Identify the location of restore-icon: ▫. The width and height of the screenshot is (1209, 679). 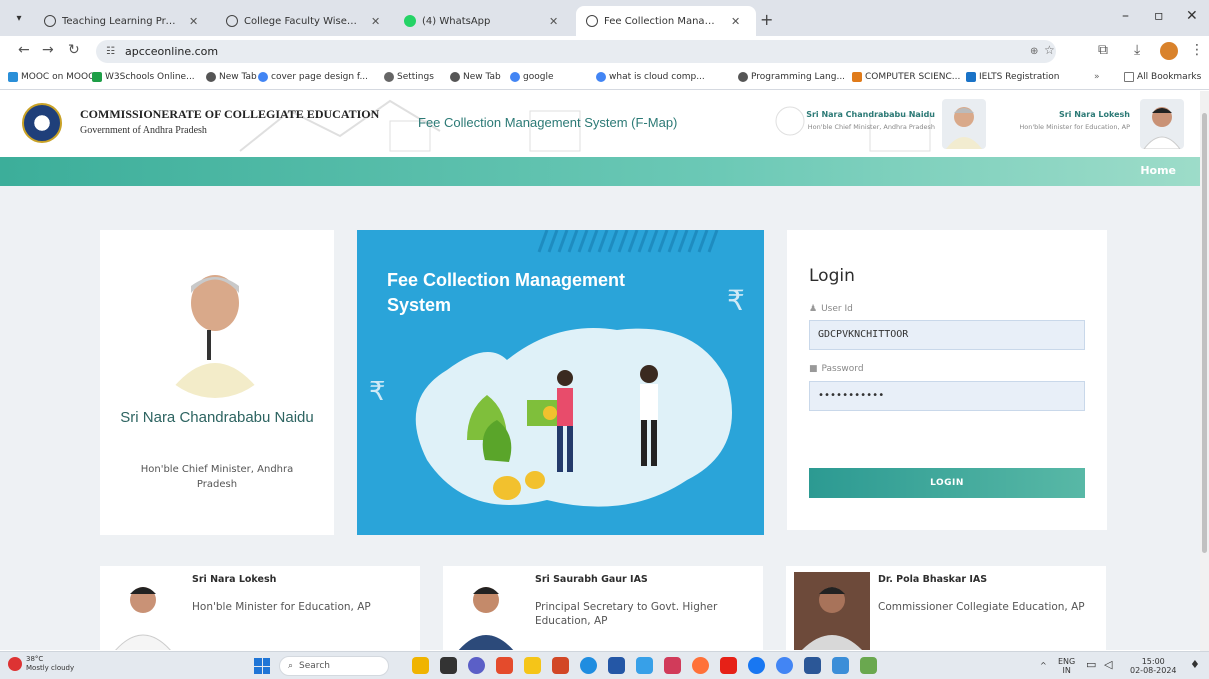
(1159, 16).